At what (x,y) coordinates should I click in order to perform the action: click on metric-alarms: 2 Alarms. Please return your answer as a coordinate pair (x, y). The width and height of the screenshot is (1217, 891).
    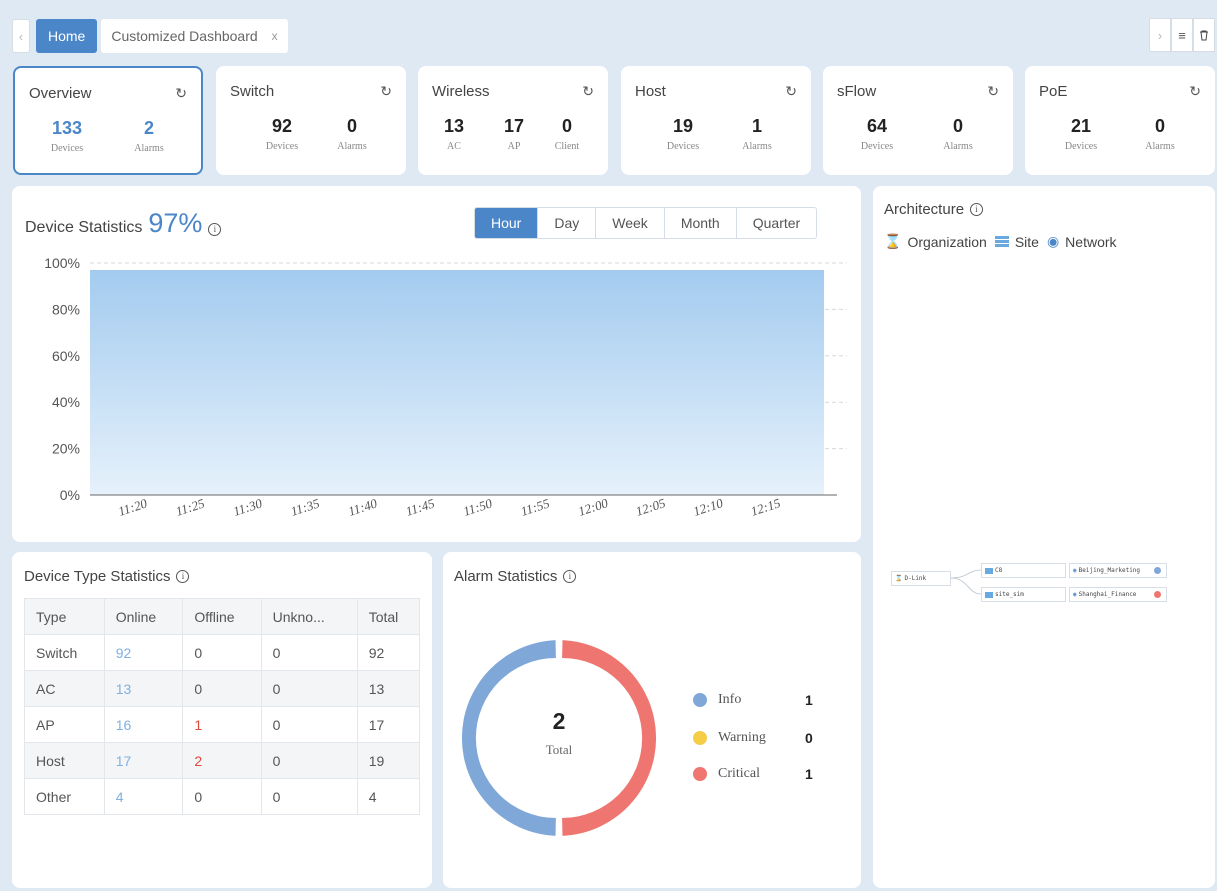
    Looking at the image, I should click on (149, 136).